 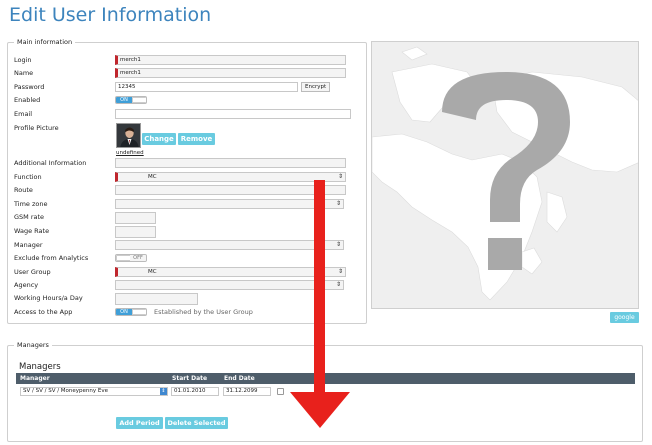 What do you see at coordinates (33, 345) in the screenshot?
I see `managers-legend: Managers` at bounding box center [33, 345].